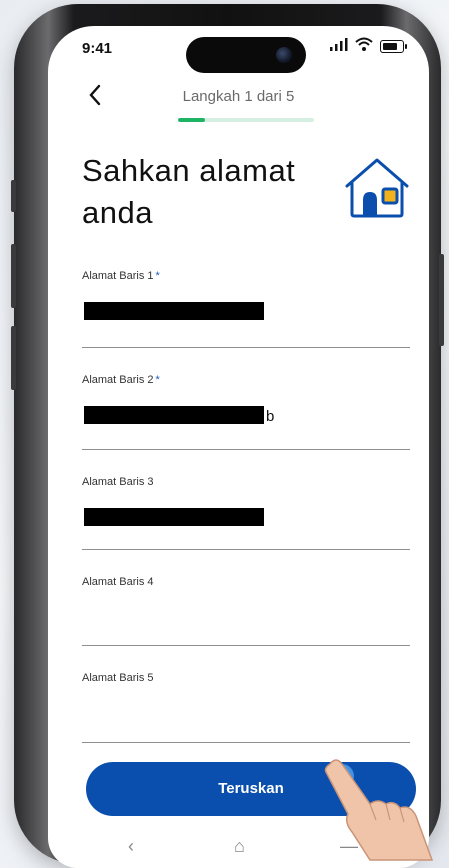  I want to click on field-label: Alamat Baris 2, so click(118, 380).